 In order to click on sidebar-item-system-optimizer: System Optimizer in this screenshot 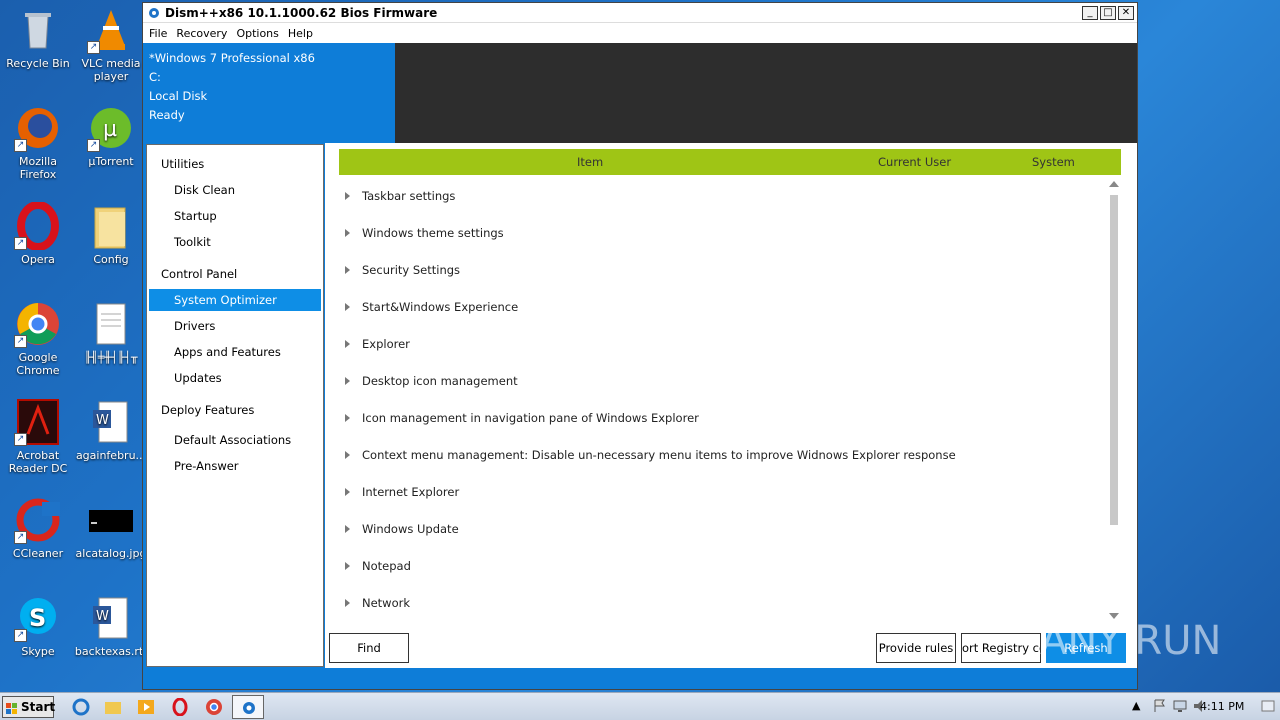, I will do `click(235, 300)`.